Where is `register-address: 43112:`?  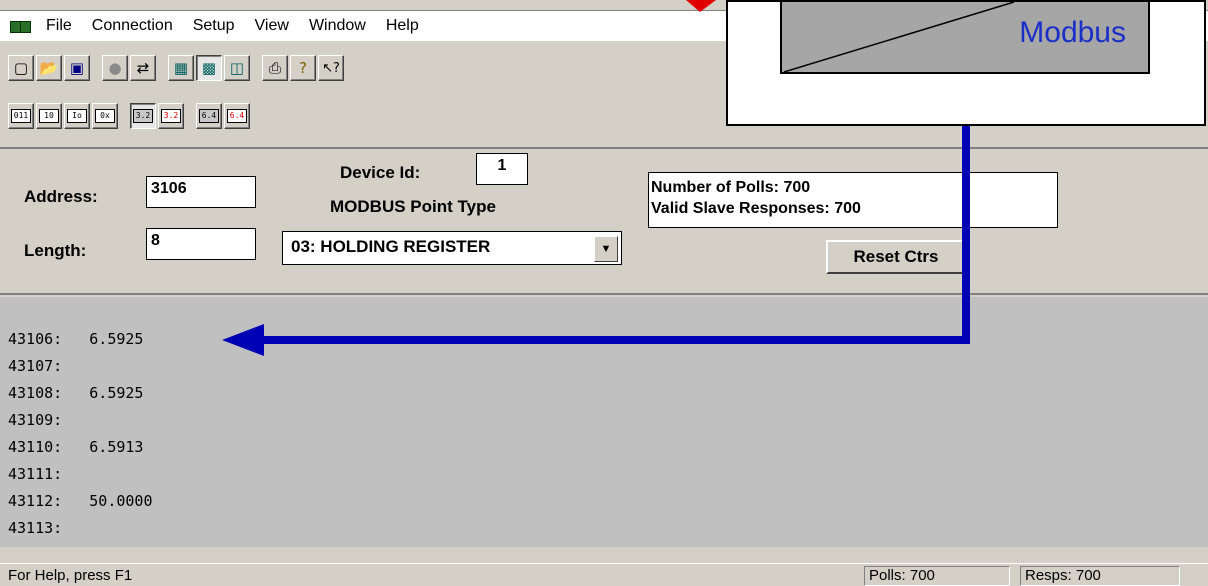 register-address: 43112: is located at coordinates (35, 501).